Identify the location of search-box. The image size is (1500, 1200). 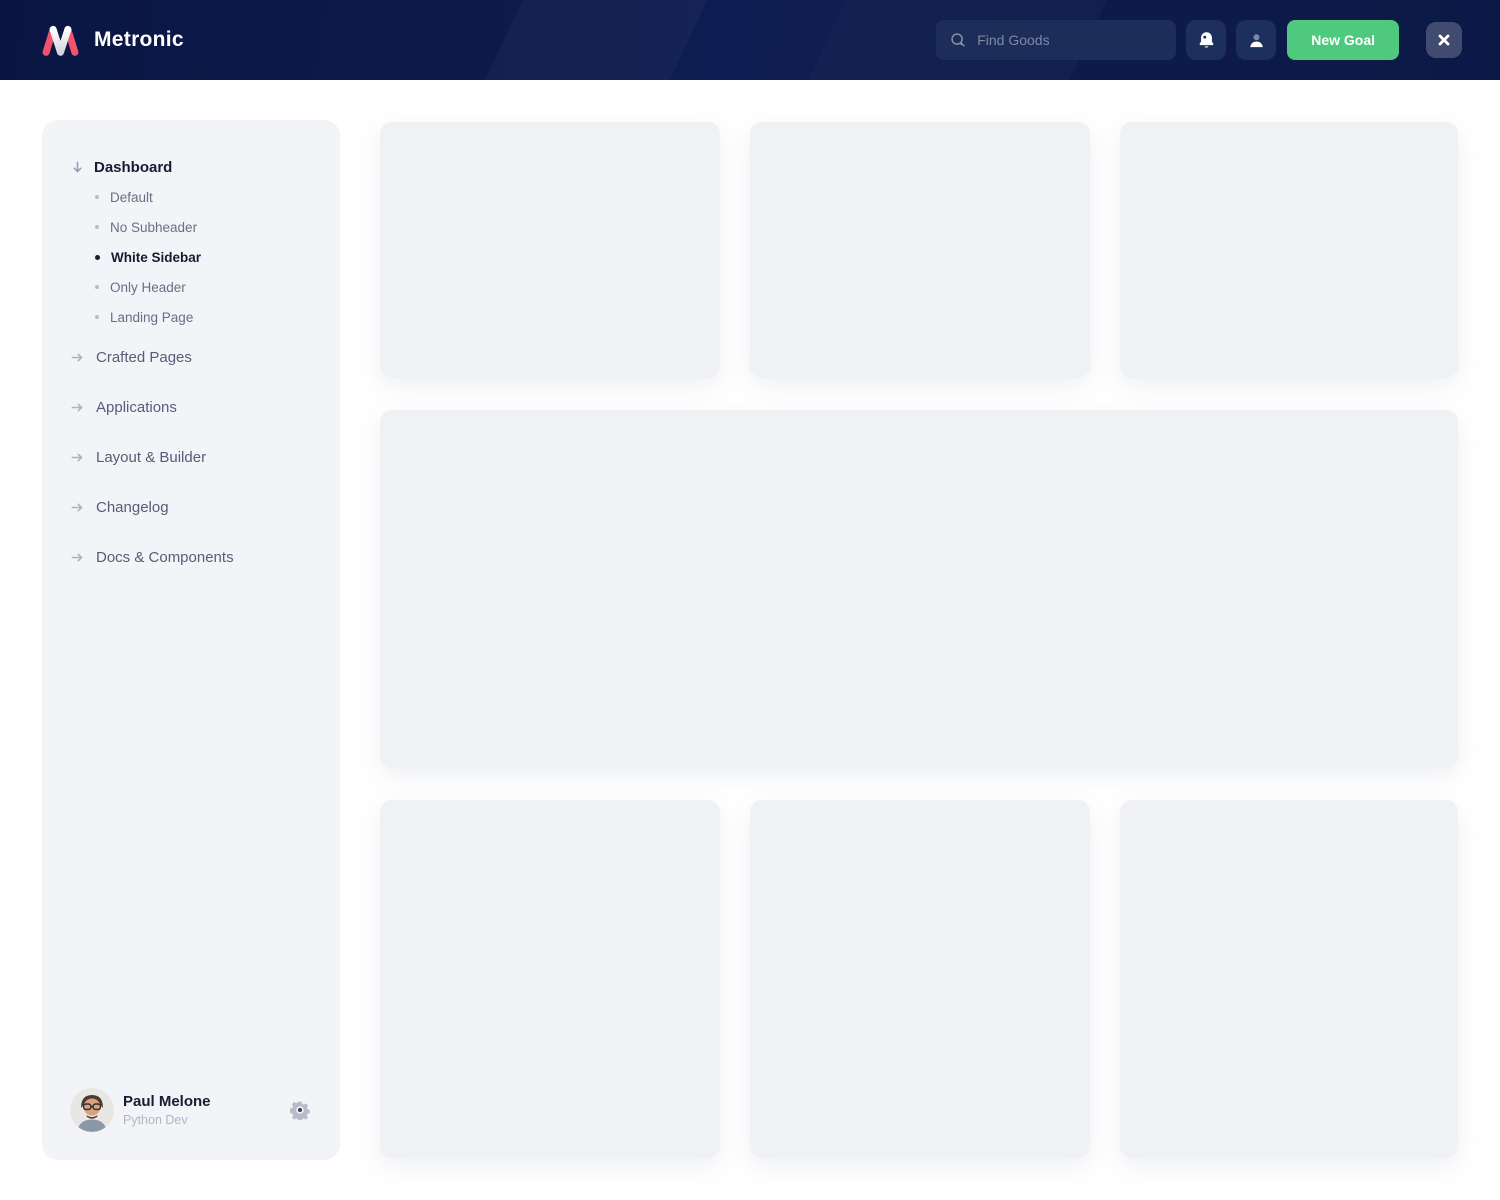
(1056, 40).